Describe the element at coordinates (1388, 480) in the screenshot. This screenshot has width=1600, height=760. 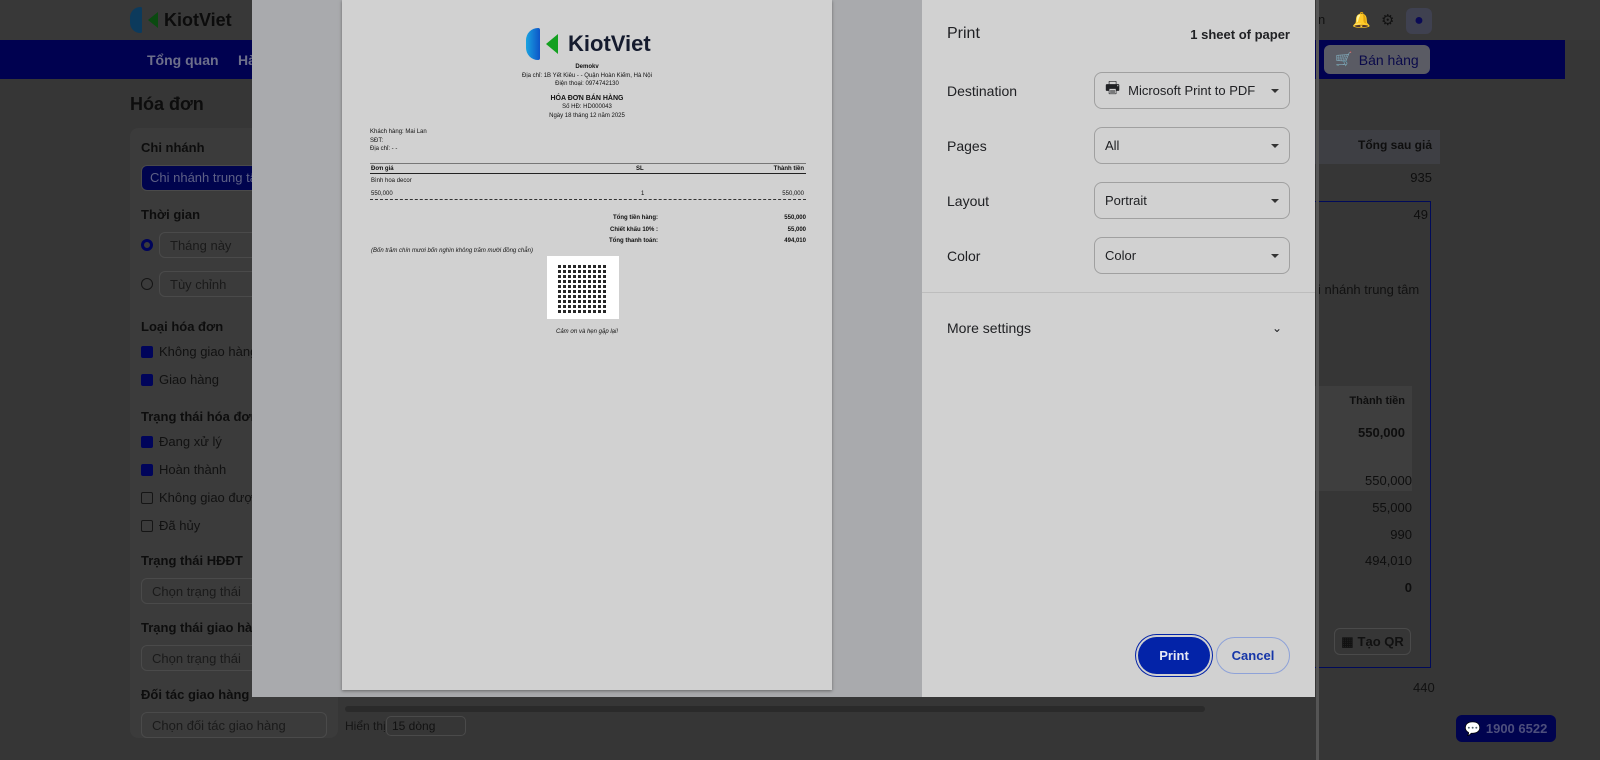
I see `sum-goods: 550,000` at that location.